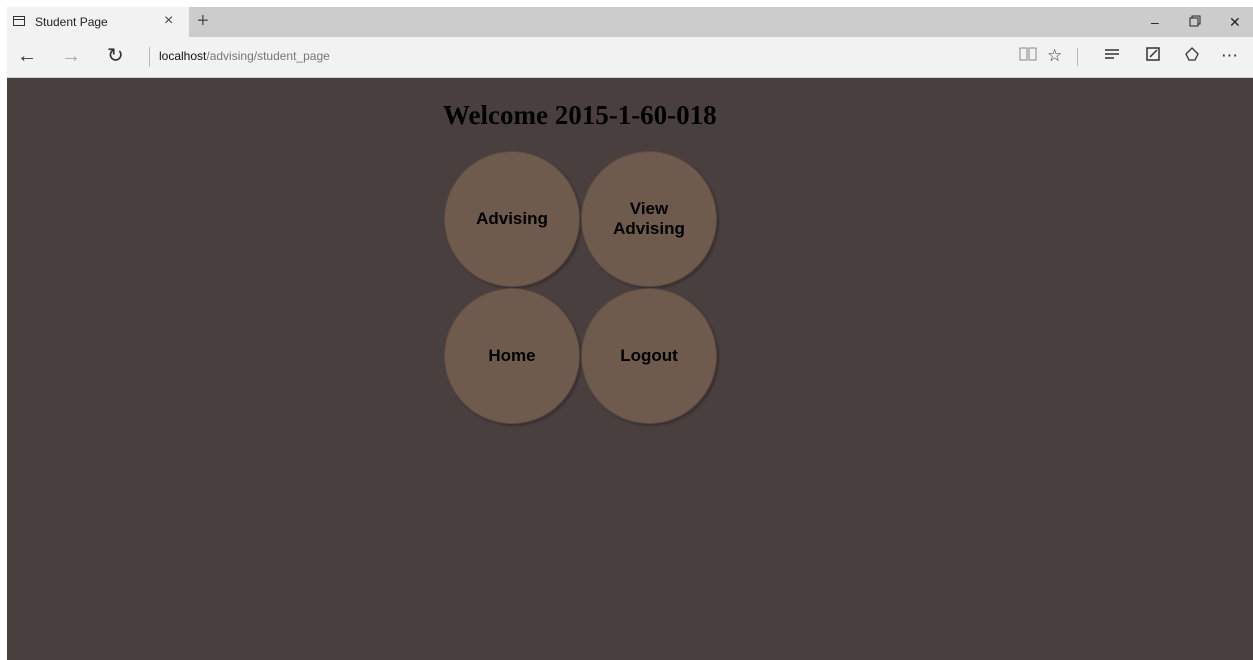 The image size is (1253, 660). I want to click on address-host: localhost, so click(183, 56).